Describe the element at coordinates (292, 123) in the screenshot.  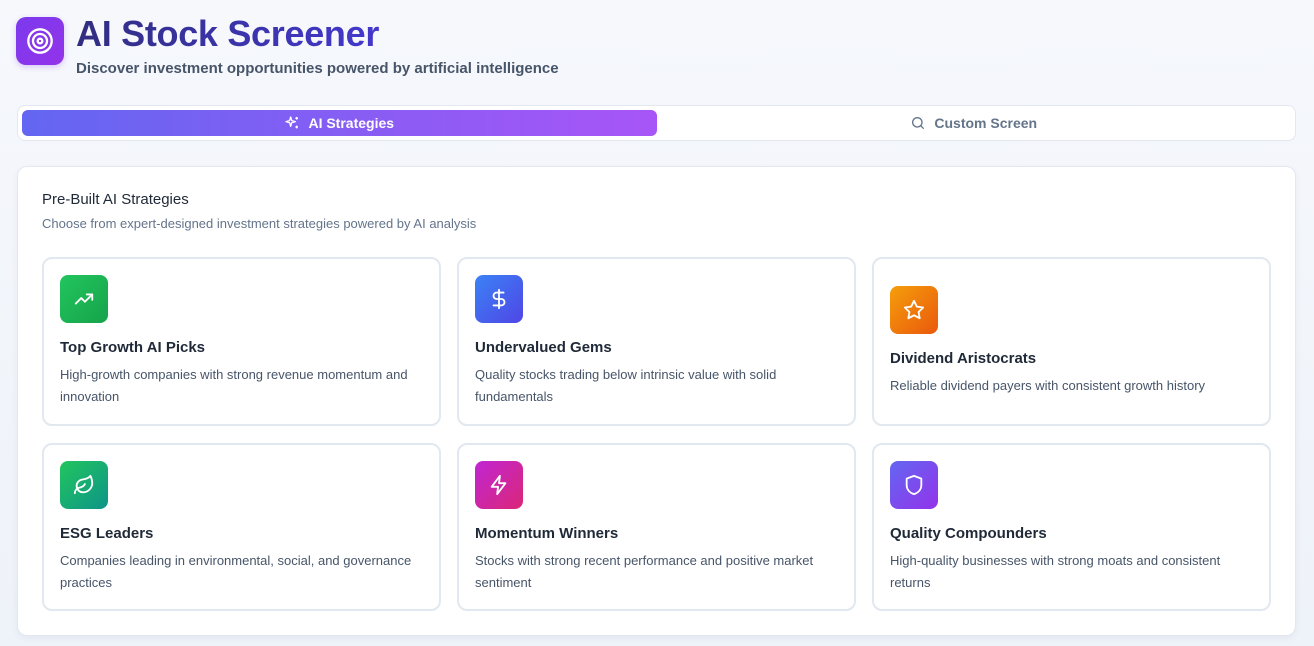
I see `sparkles-icon` at that location.